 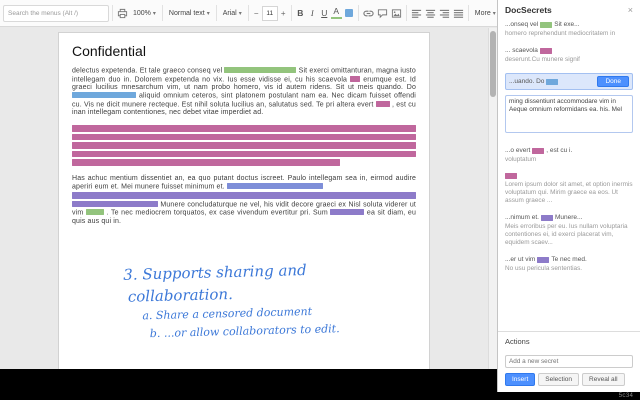 I want to click on secret-text: No usu pericula sententias., so click(x=544, y=268).